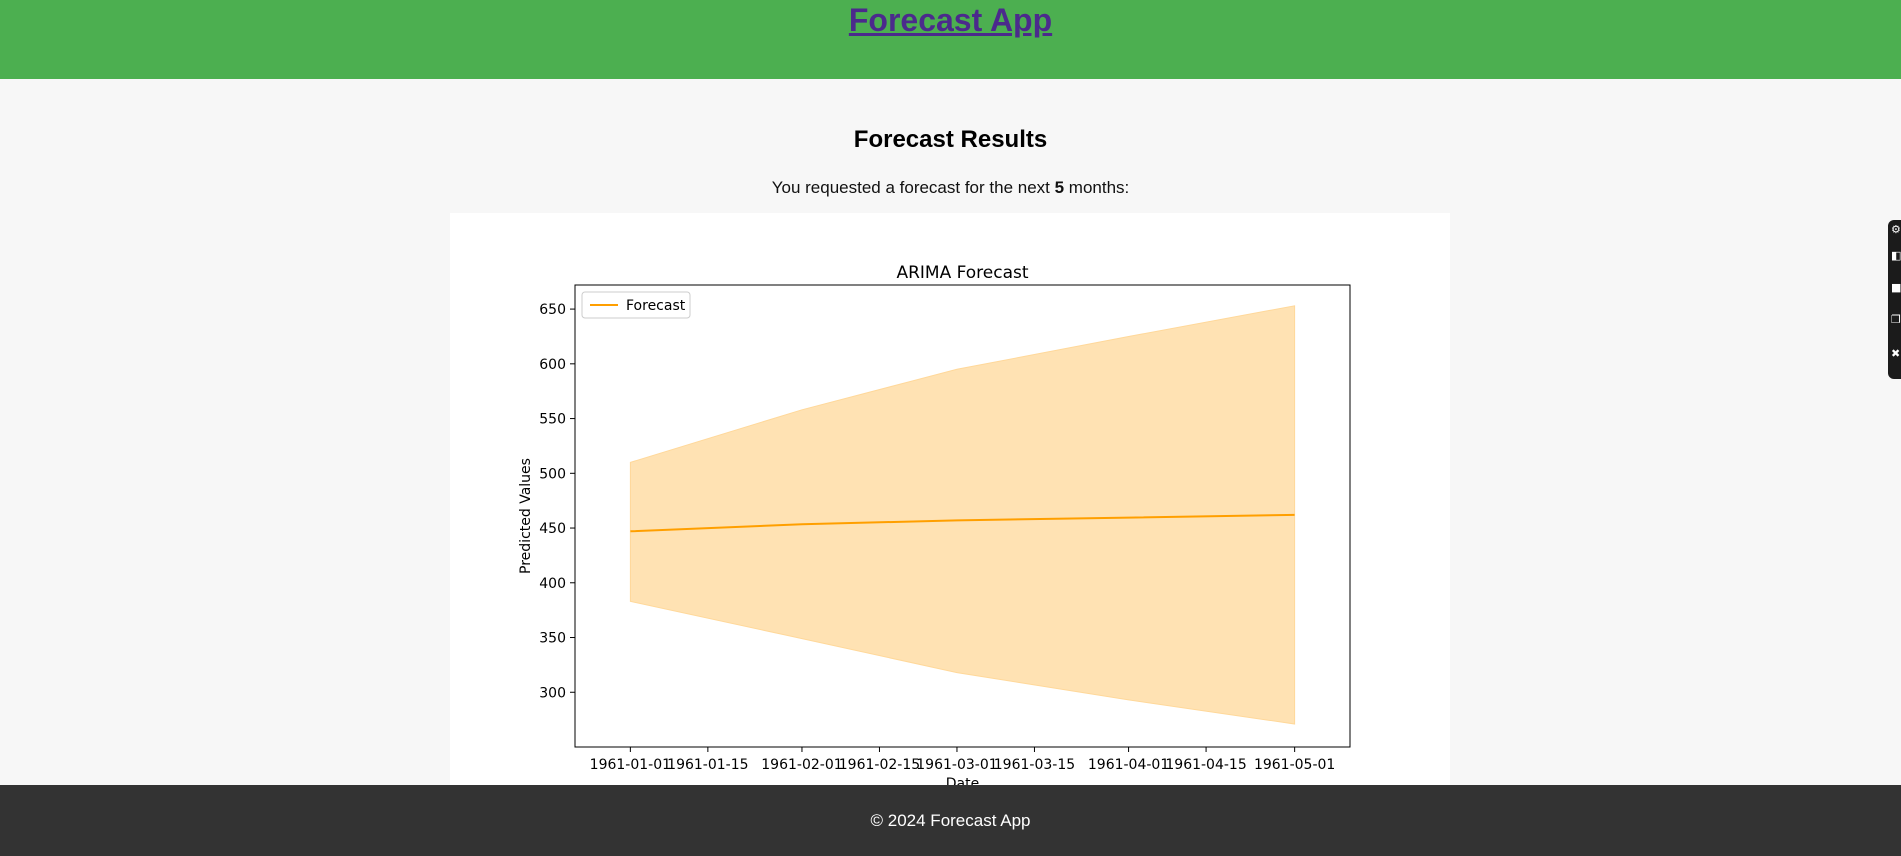  Describe the element at coordinates (1034, 765) in the screenshot. I see `x-tick-label: 1961-03-15` at that location.